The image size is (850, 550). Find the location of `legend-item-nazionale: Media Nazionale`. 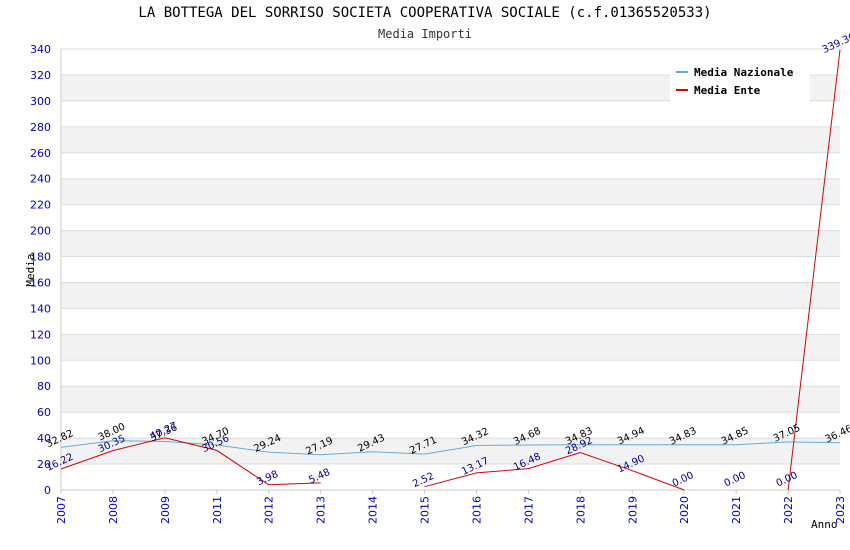

legend-item-nazionale: Media Nazionale is located at coordinates (734, 72).